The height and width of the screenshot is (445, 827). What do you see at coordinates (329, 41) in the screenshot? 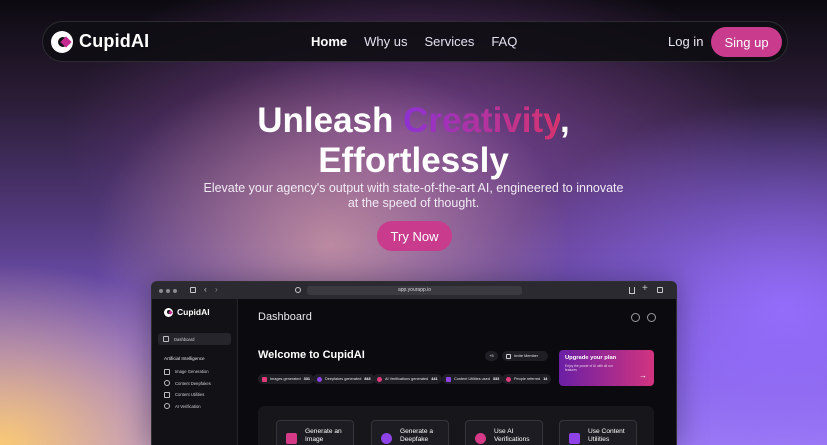
I see `nav-link-home: Home` at bounding box center [329, 41].